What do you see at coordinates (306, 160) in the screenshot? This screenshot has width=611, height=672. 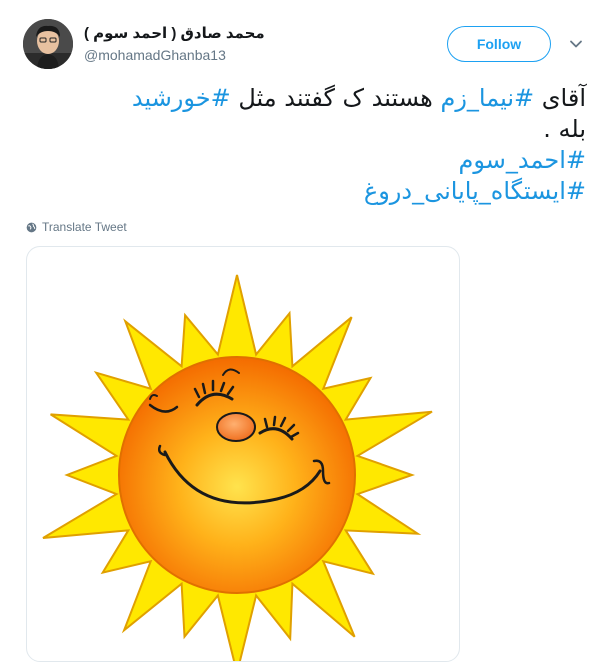 I see `hashtag-ahmad-sevom: #احمد_سوم` at bounding box center [306, 160].